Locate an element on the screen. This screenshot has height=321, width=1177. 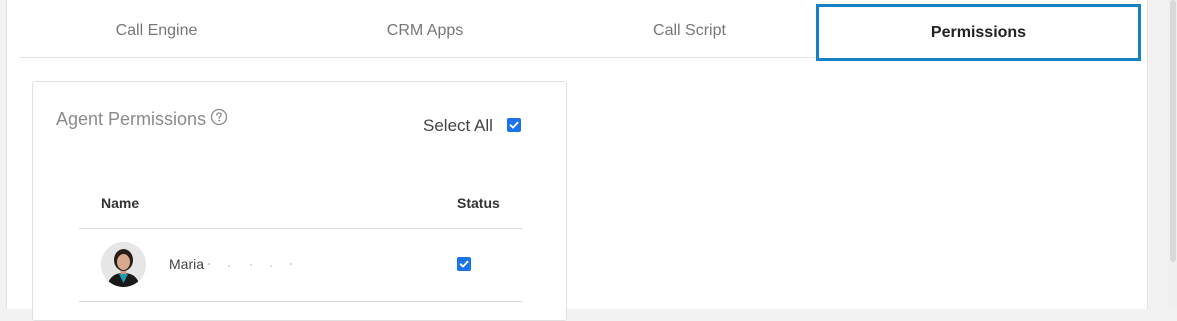
row-divider is located at coordinates (300, 301).